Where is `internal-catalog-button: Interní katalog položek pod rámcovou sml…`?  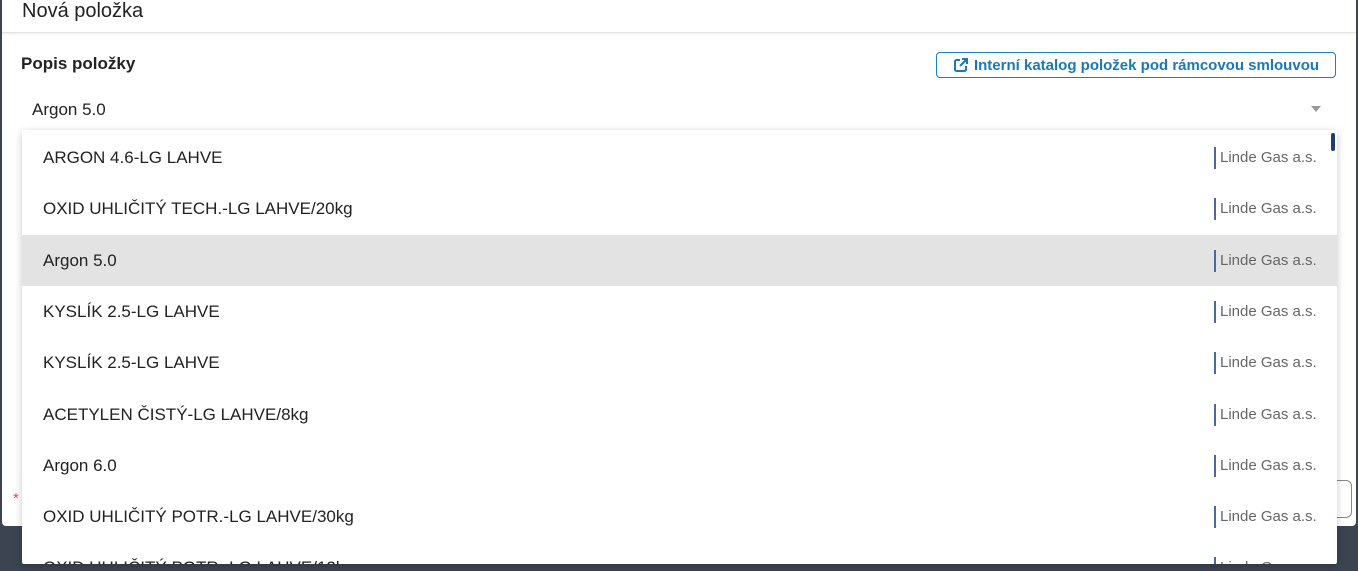
internal-catalog-button: Interní katalog položek pod rámcovou sml… is located at coordinates (1136, 65).